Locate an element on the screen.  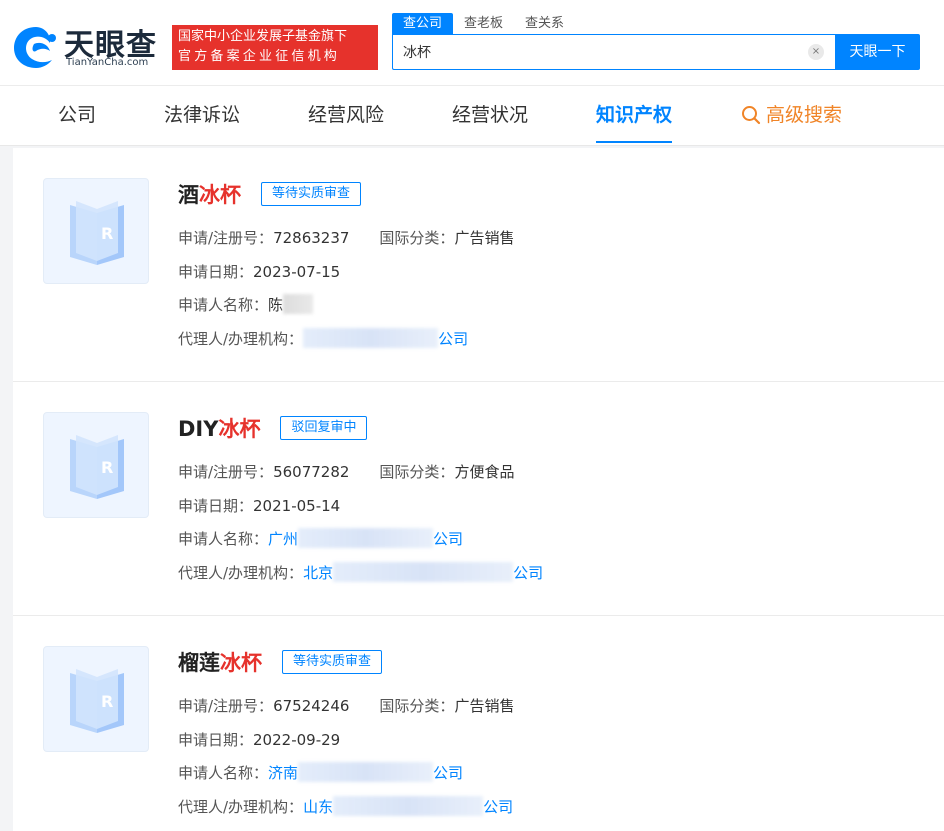
row-apply-date: 申请日期： 2023-07-15 is located at coordinates (259, 272).